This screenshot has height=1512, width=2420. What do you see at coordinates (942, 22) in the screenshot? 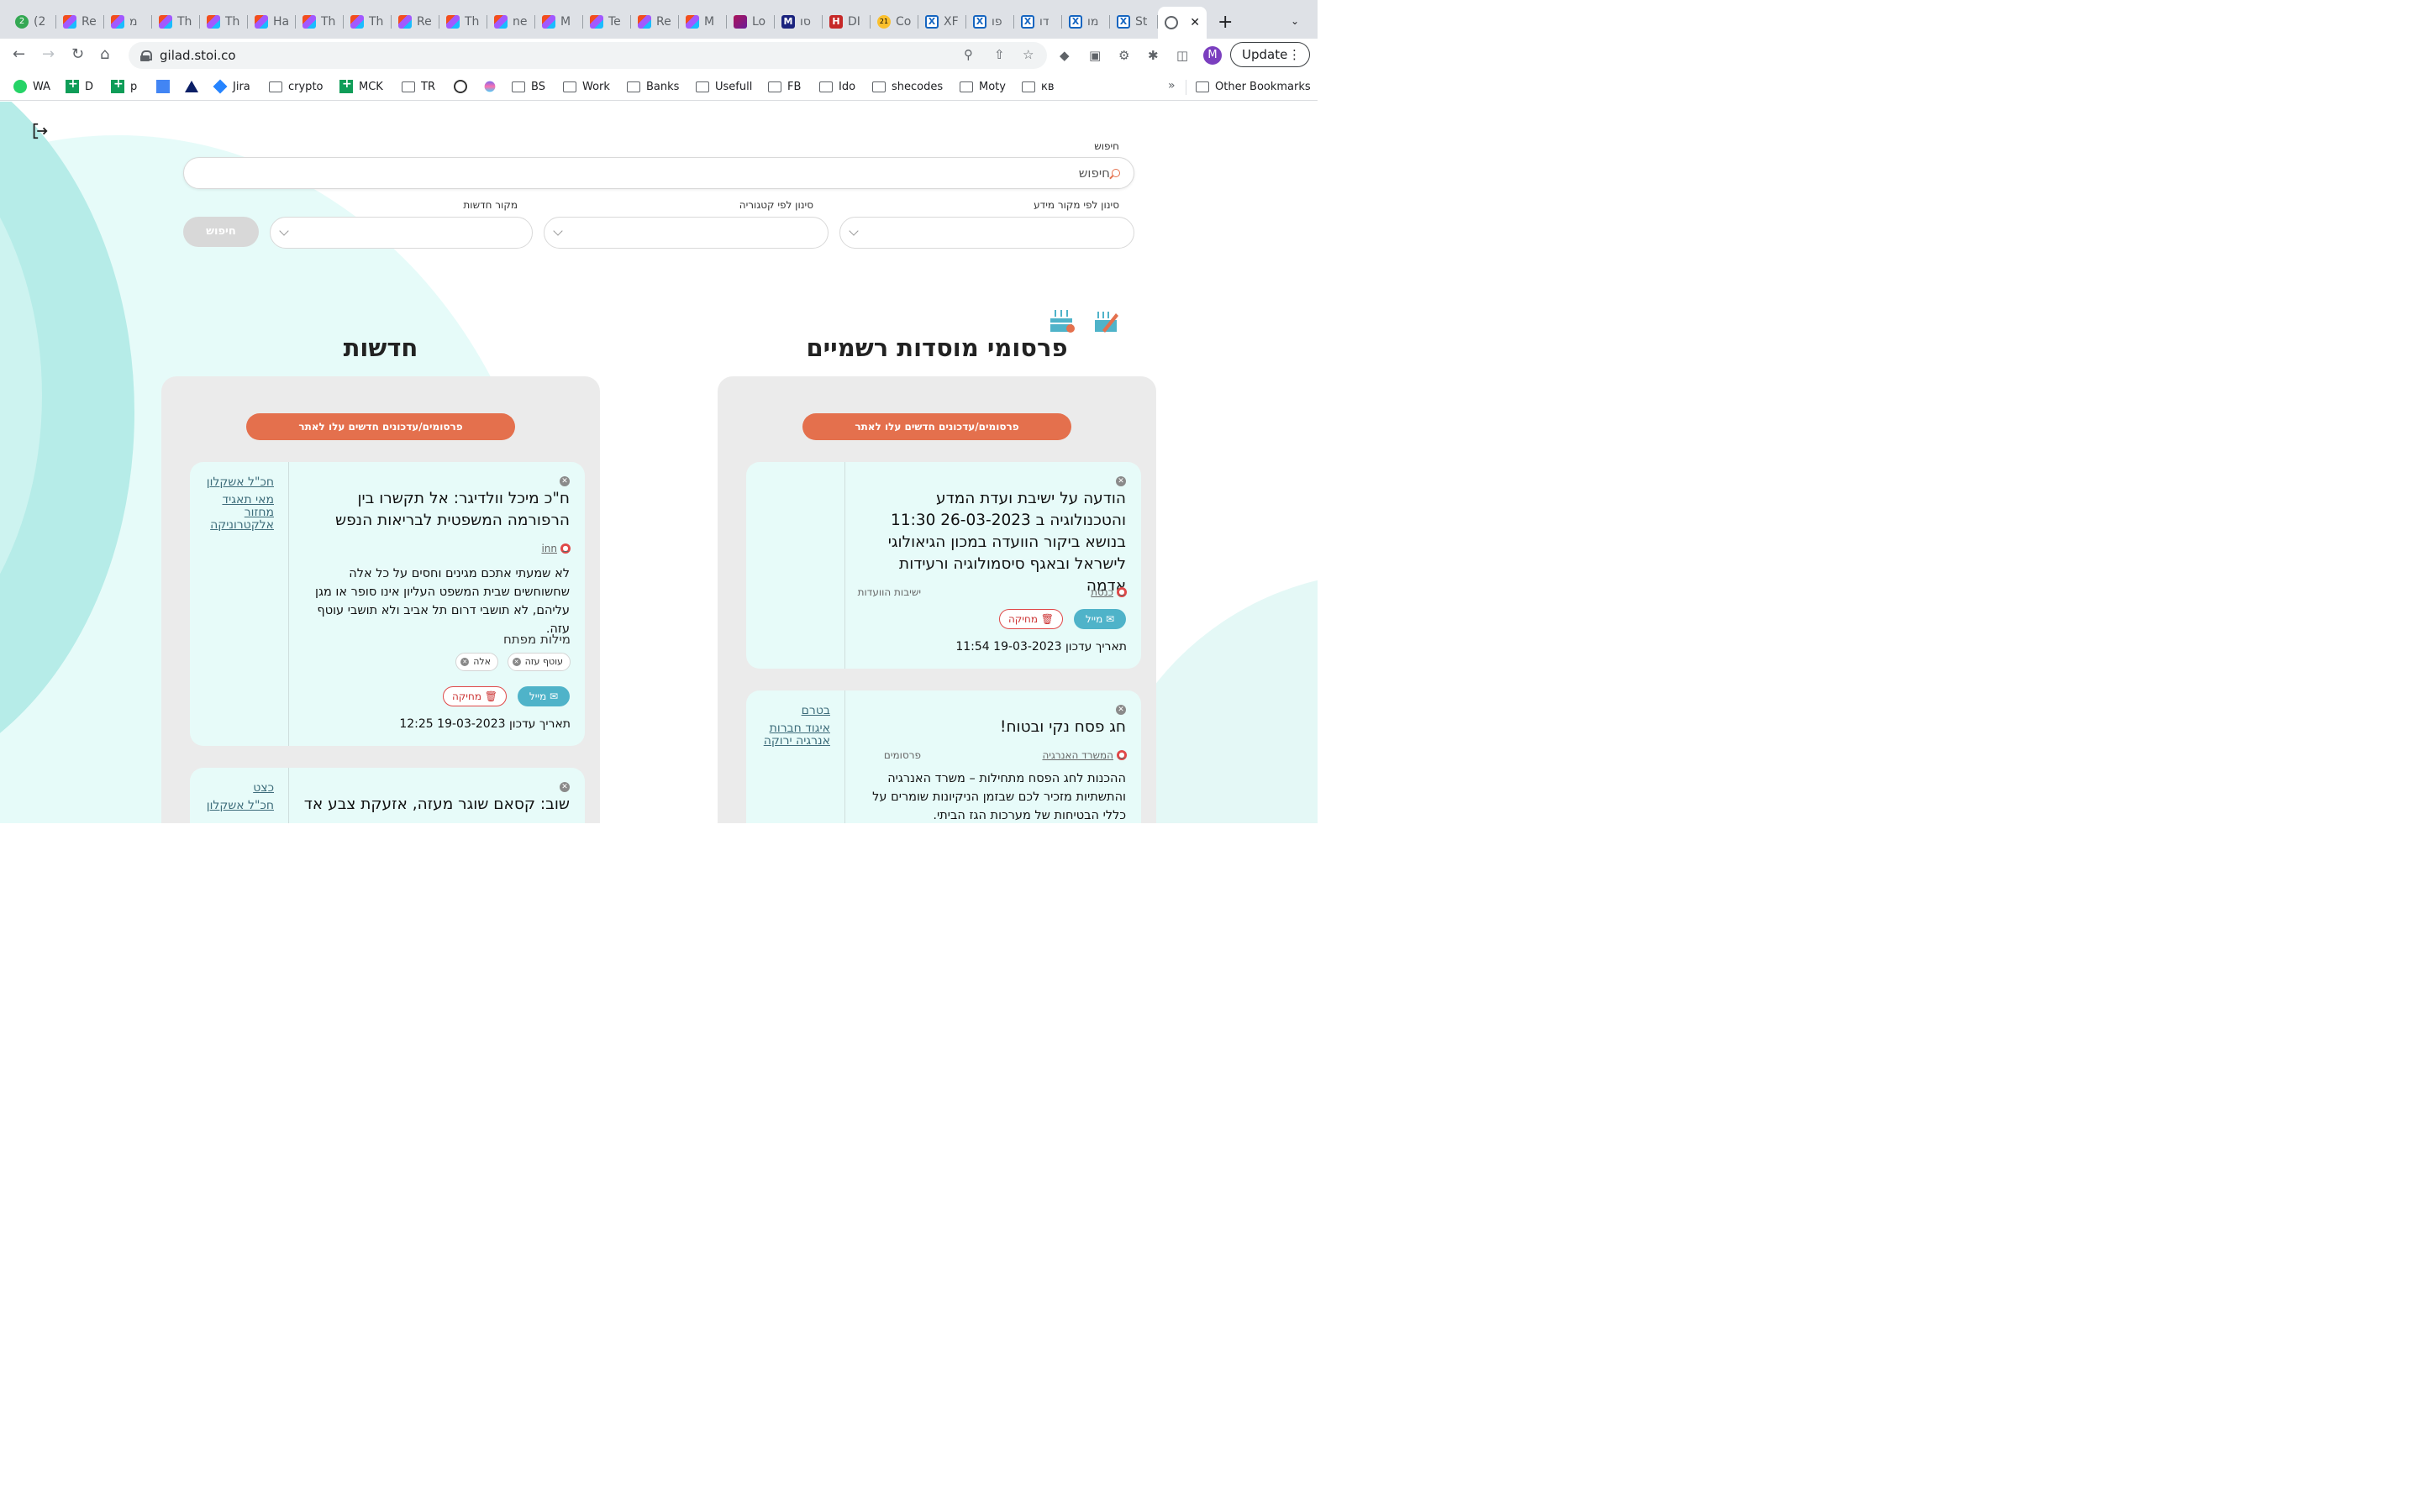
I see `browser-tab: X XF` at bounding box center [942, 22].